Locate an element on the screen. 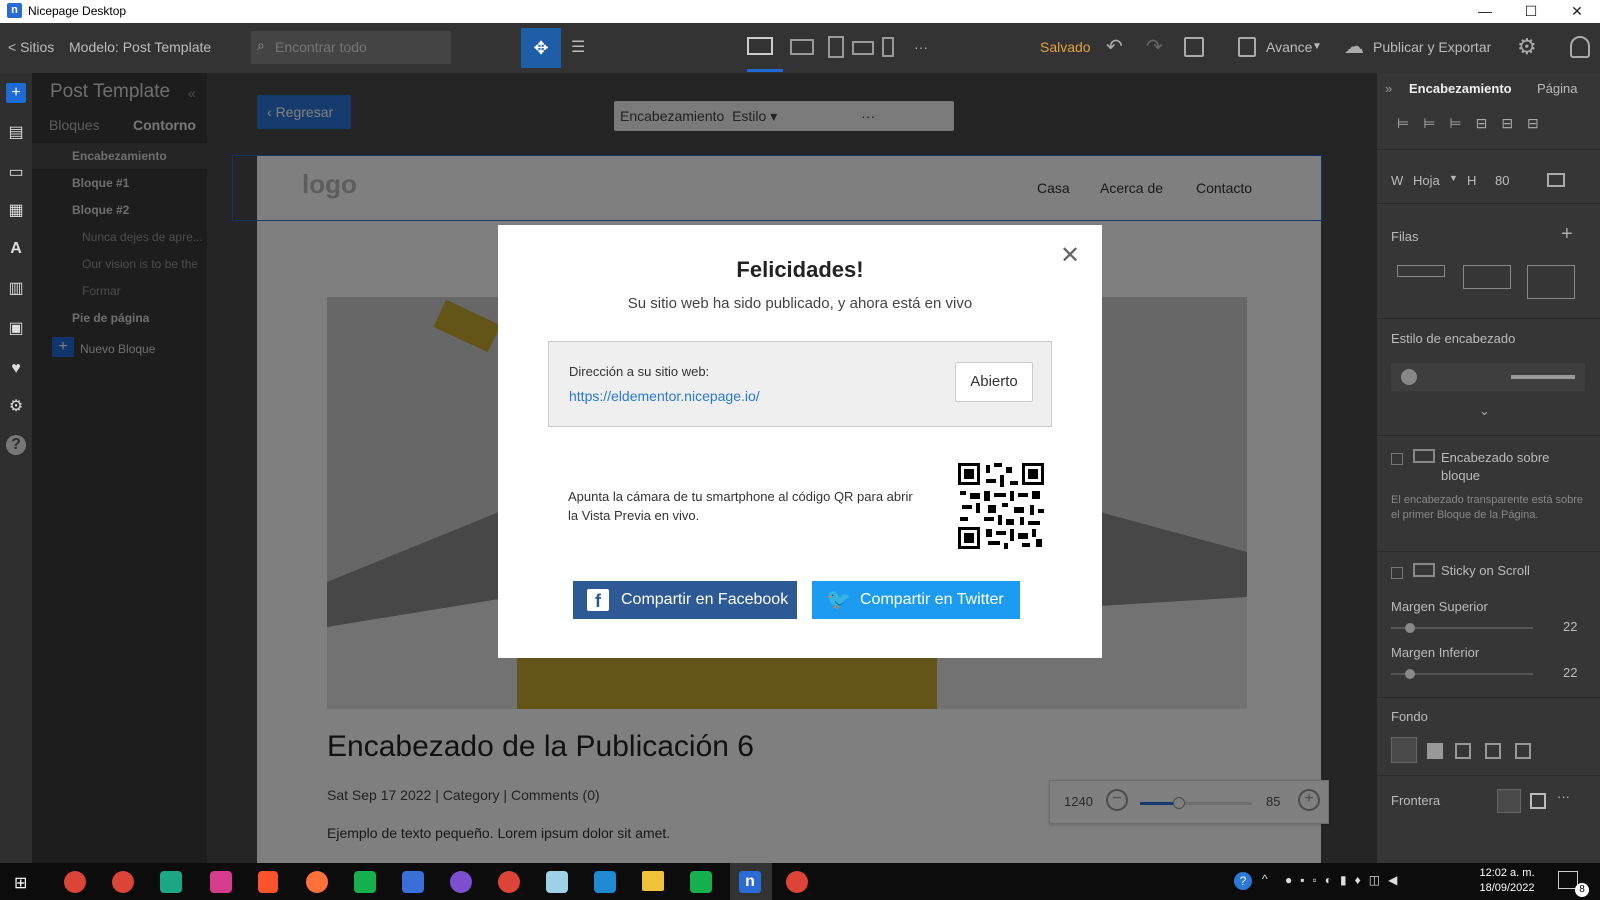 The image size is (1600, 900). brave-icon is located at coordinates (268, 882).